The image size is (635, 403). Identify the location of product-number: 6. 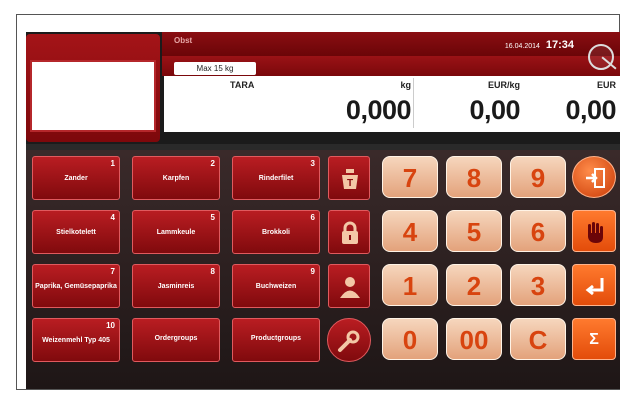
(312, 217).